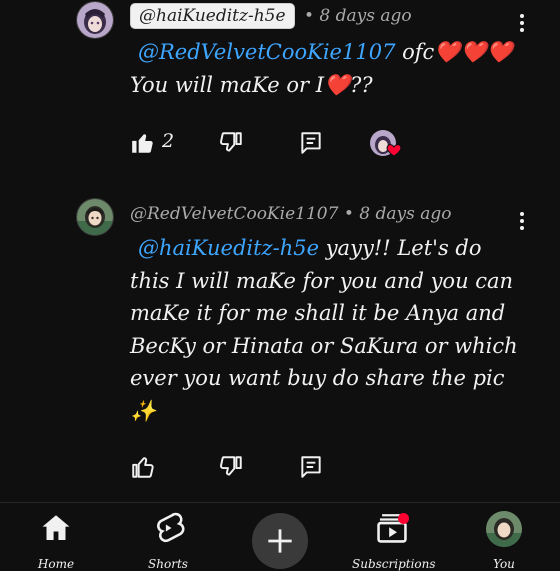  What do you see at coordinates (234, 214) in the screenshot?
I see `author-handle: @RedVelvetCooKie1107` at bounding box center [234, 214].